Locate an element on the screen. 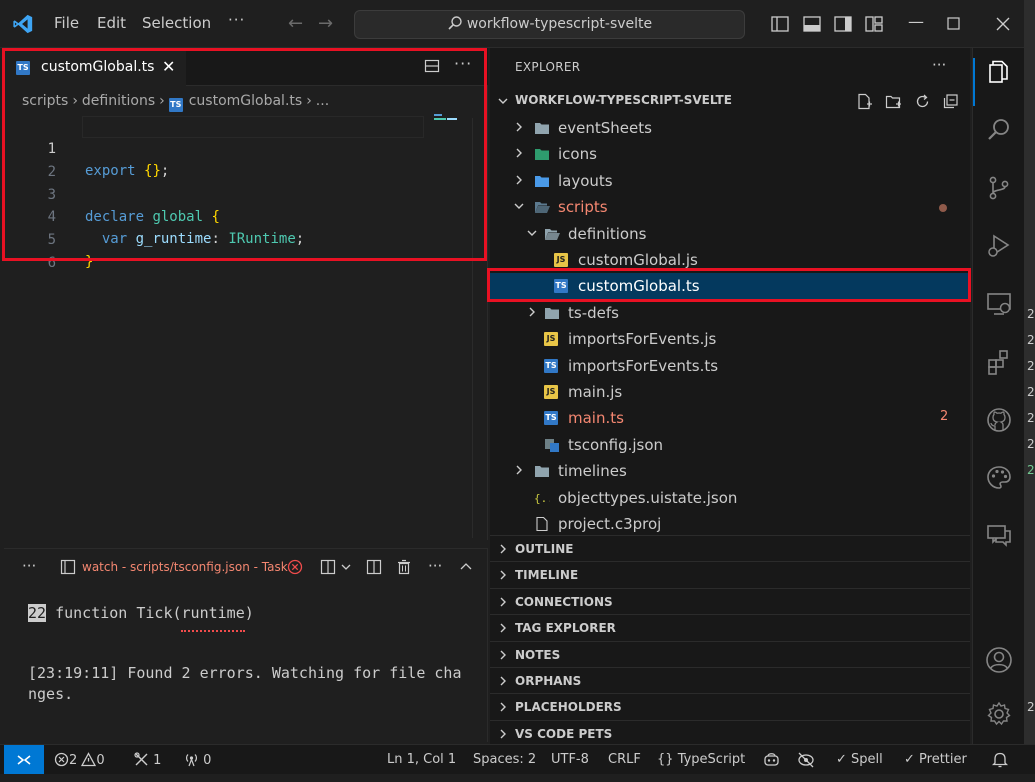 The width and height of the screenshot is (1035, 782). remote-explorer-icon is located at coordinates (999, 304).